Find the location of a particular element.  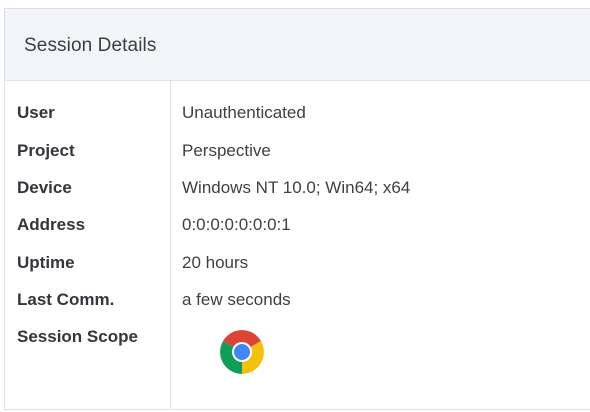

chrome-icon is located at coordinates (242, 352).